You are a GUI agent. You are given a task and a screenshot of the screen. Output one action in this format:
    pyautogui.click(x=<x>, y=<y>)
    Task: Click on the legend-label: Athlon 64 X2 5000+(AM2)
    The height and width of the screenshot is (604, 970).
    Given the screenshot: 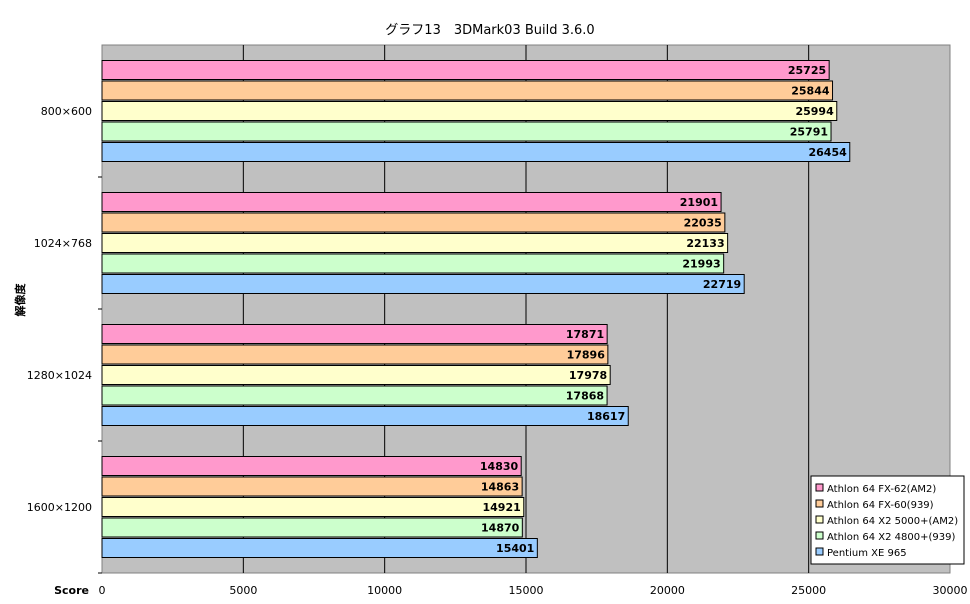 What is the action you would take?
    pyautogui.click(x=892, y=521)
    